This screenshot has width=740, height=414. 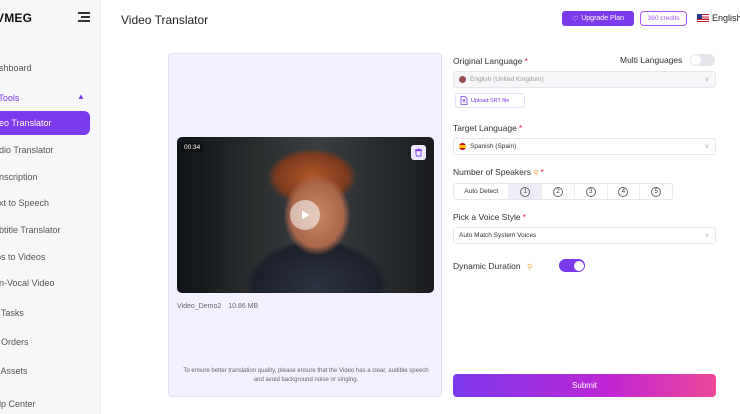 I want to click on sidebar-item-audio-translator: udio Translator, so click(x=27, y=150).